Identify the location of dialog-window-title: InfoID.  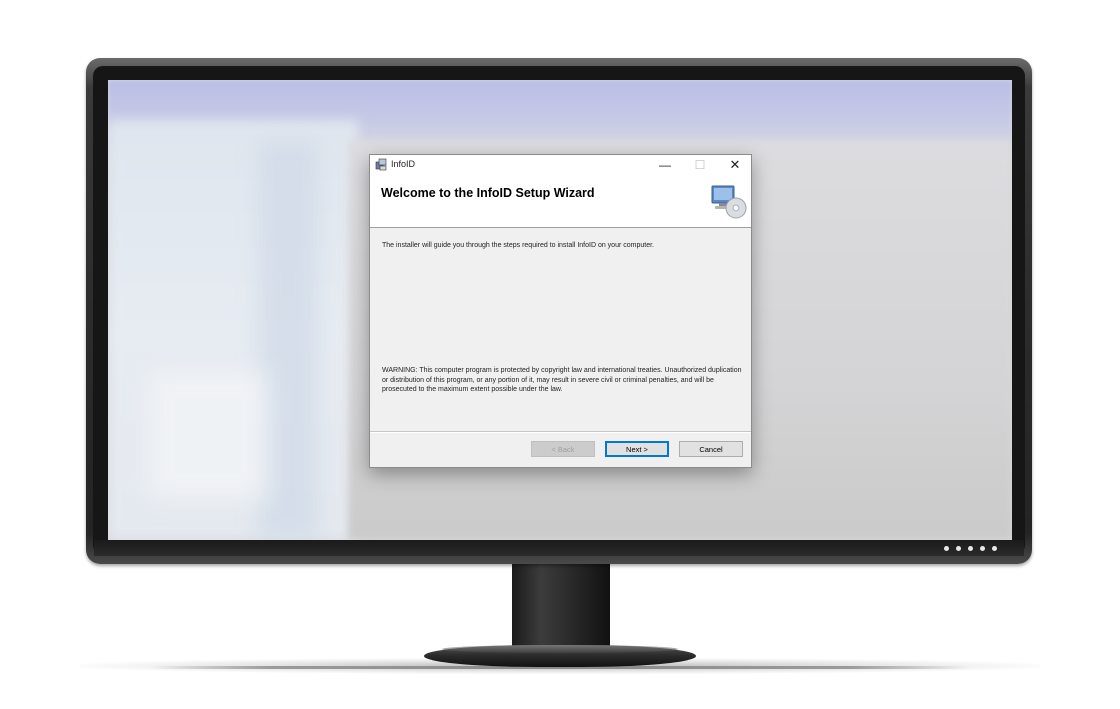
(403, 164).